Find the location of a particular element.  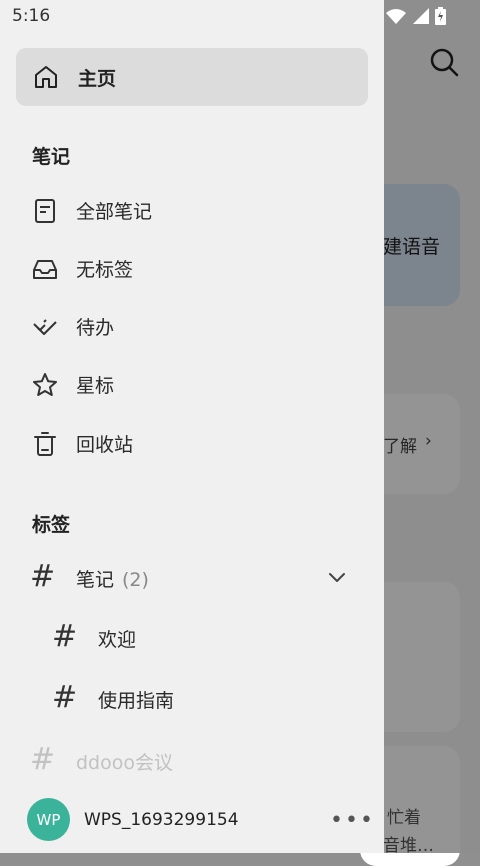

username: WPS_1693299154 is located at coordinates (161, 820).